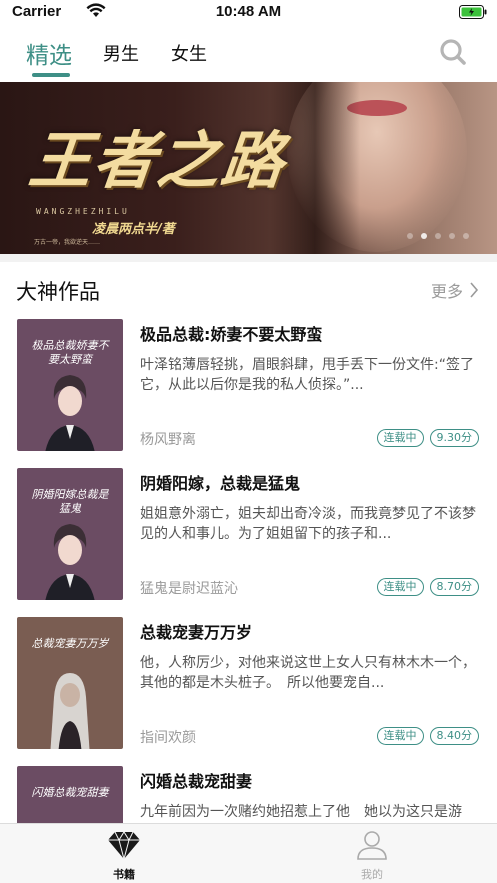 Image resolution: width=497 pixels, height=883 pixels. Describe the element at coordinates (453, 52) in the screenshot. I see `search-icon` at that location.